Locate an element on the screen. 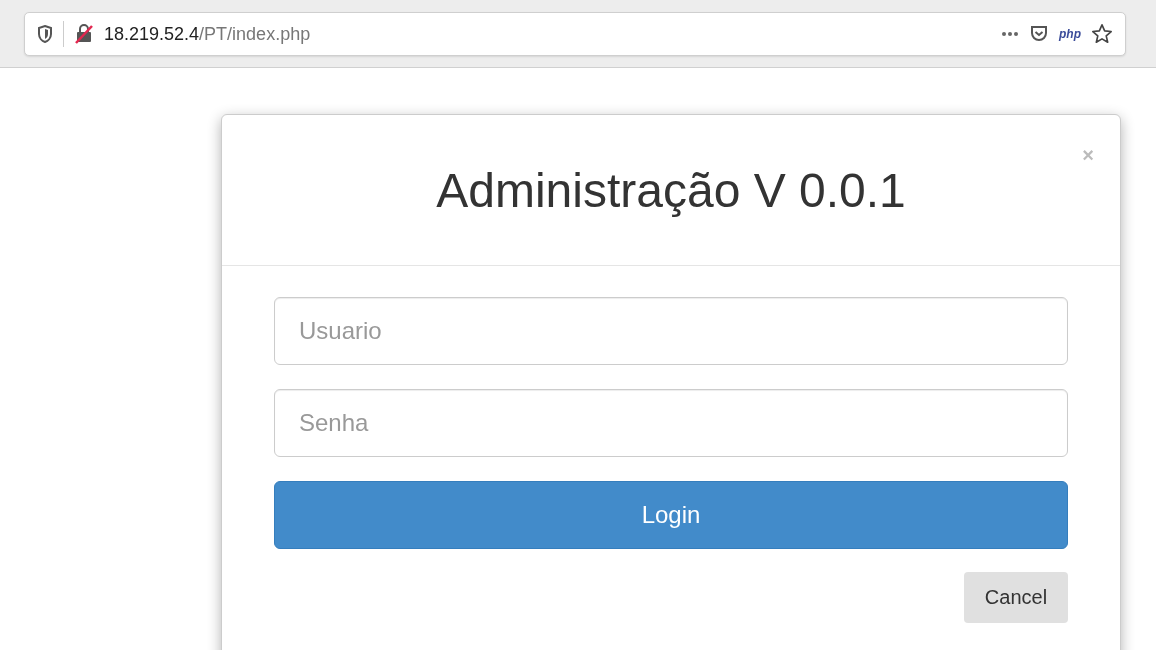 Image resolution: width=1156 pixels, height=650 pixels. bookmark-star-icon is located at coordinates (1102, 34).